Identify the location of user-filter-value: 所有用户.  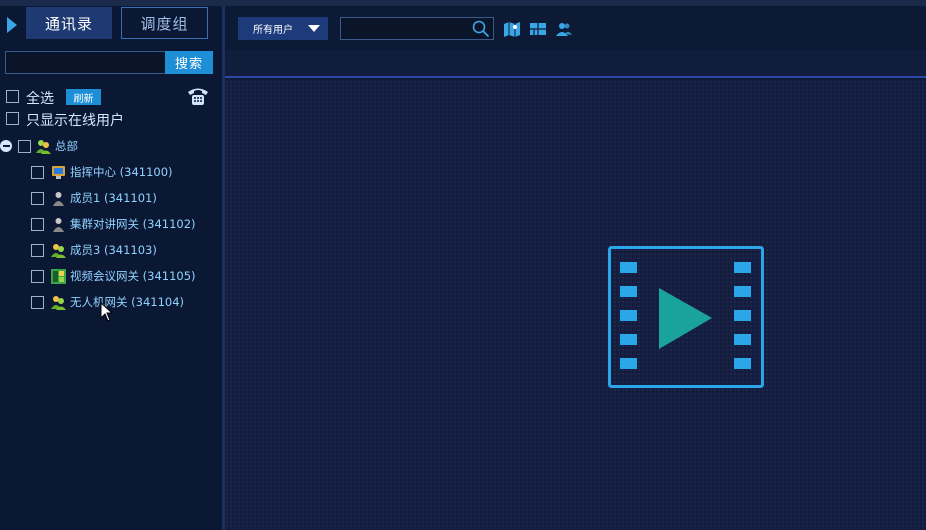
(273, 30).